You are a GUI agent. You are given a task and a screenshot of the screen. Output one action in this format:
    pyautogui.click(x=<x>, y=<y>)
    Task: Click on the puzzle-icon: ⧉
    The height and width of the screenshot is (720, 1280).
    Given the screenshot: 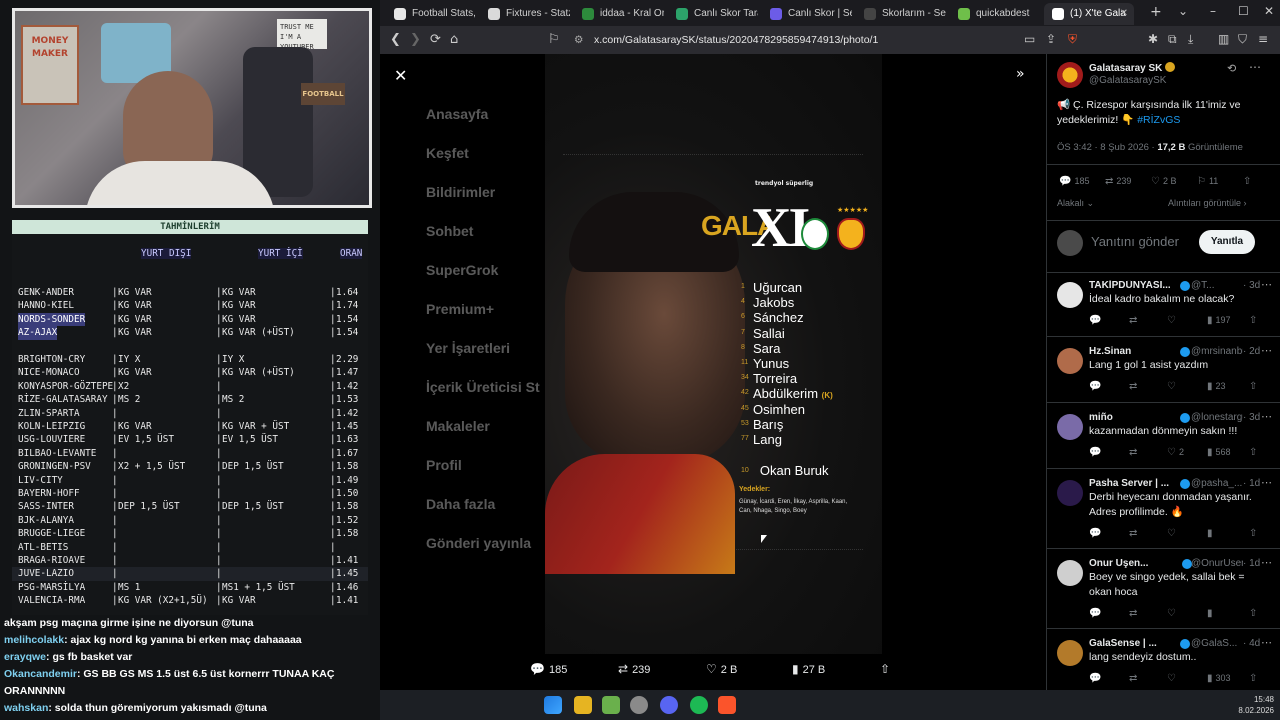 What is the action you would take?
    pyautogui.click(x=1172, y=39)
    